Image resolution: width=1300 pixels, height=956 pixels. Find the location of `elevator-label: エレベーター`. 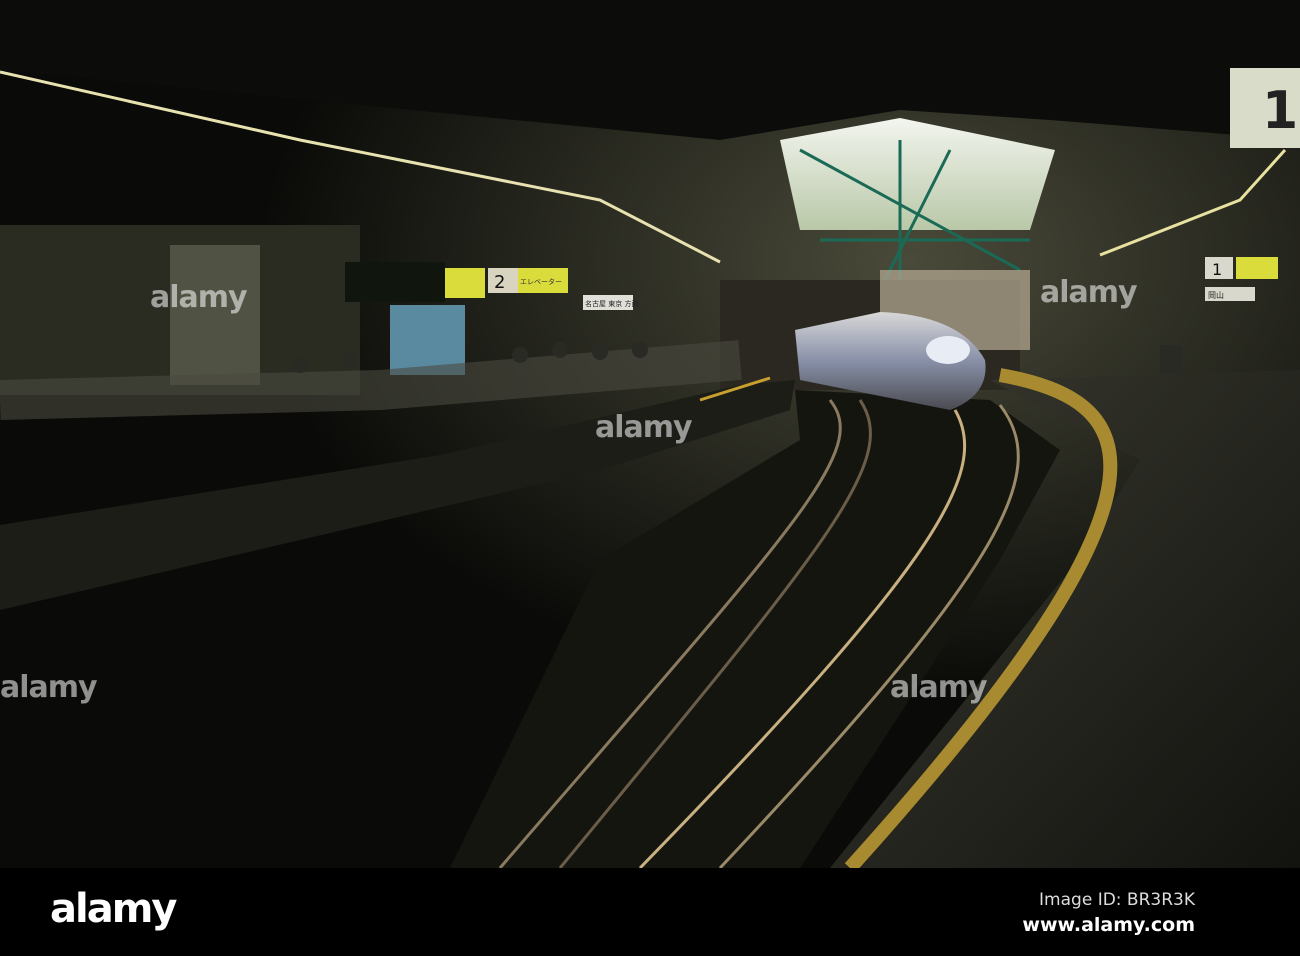

elevator-label: エレベーター is located at coordinates (541, 281).